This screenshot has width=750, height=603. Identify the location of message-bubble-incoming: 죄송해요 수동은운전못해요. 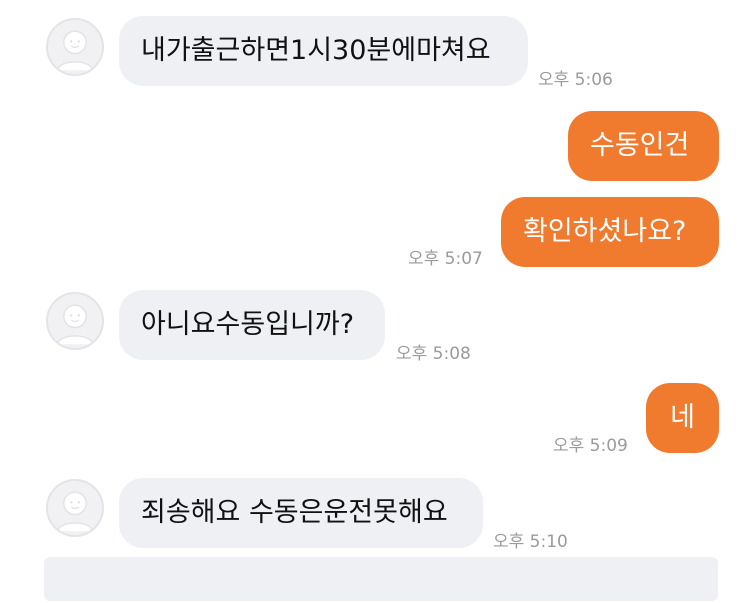
(301, 513).